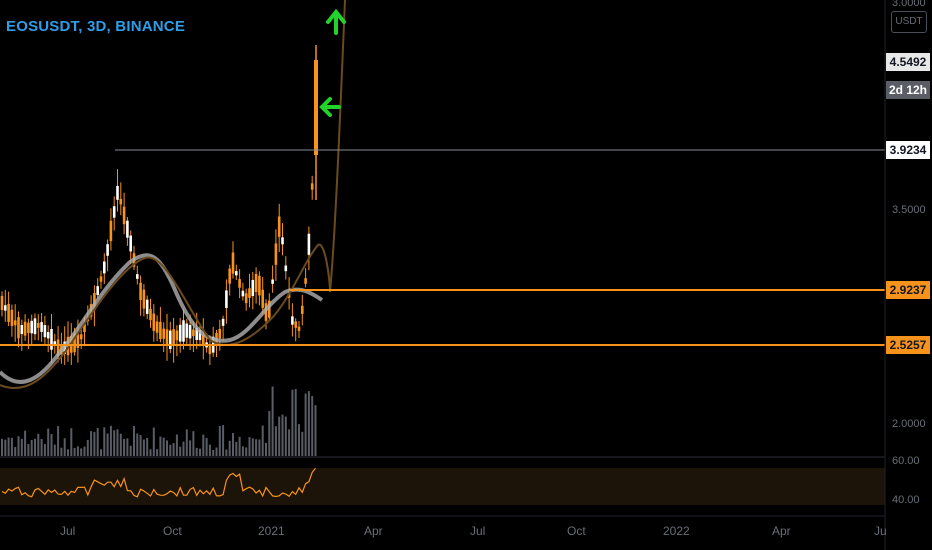 The width and height of the screenshot is (932, 550). I want to click on price-tick: 2.0000, so click(909, 424).